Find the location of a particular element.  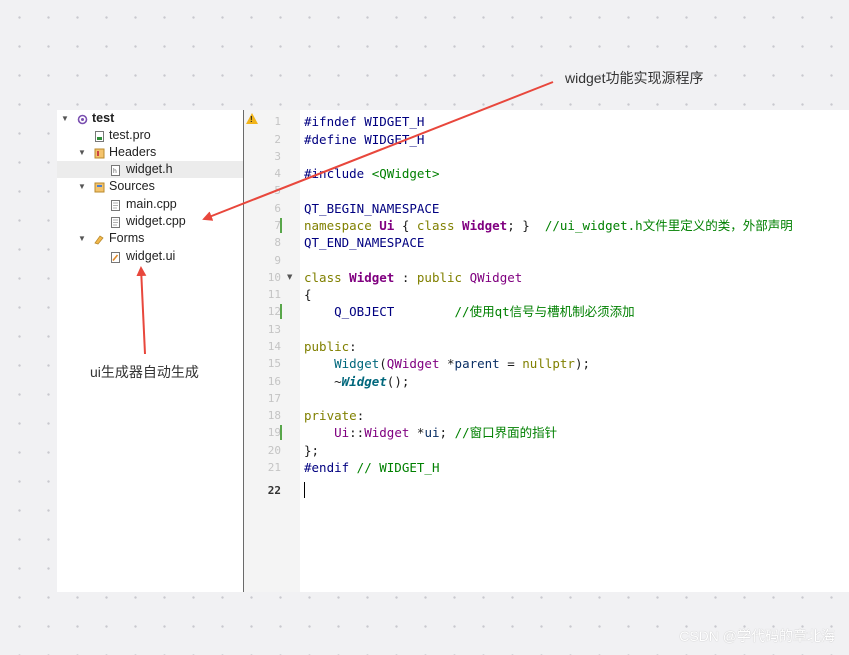

watermark: CSDN @学代码的章北海 is located at coordinates (757, 636).